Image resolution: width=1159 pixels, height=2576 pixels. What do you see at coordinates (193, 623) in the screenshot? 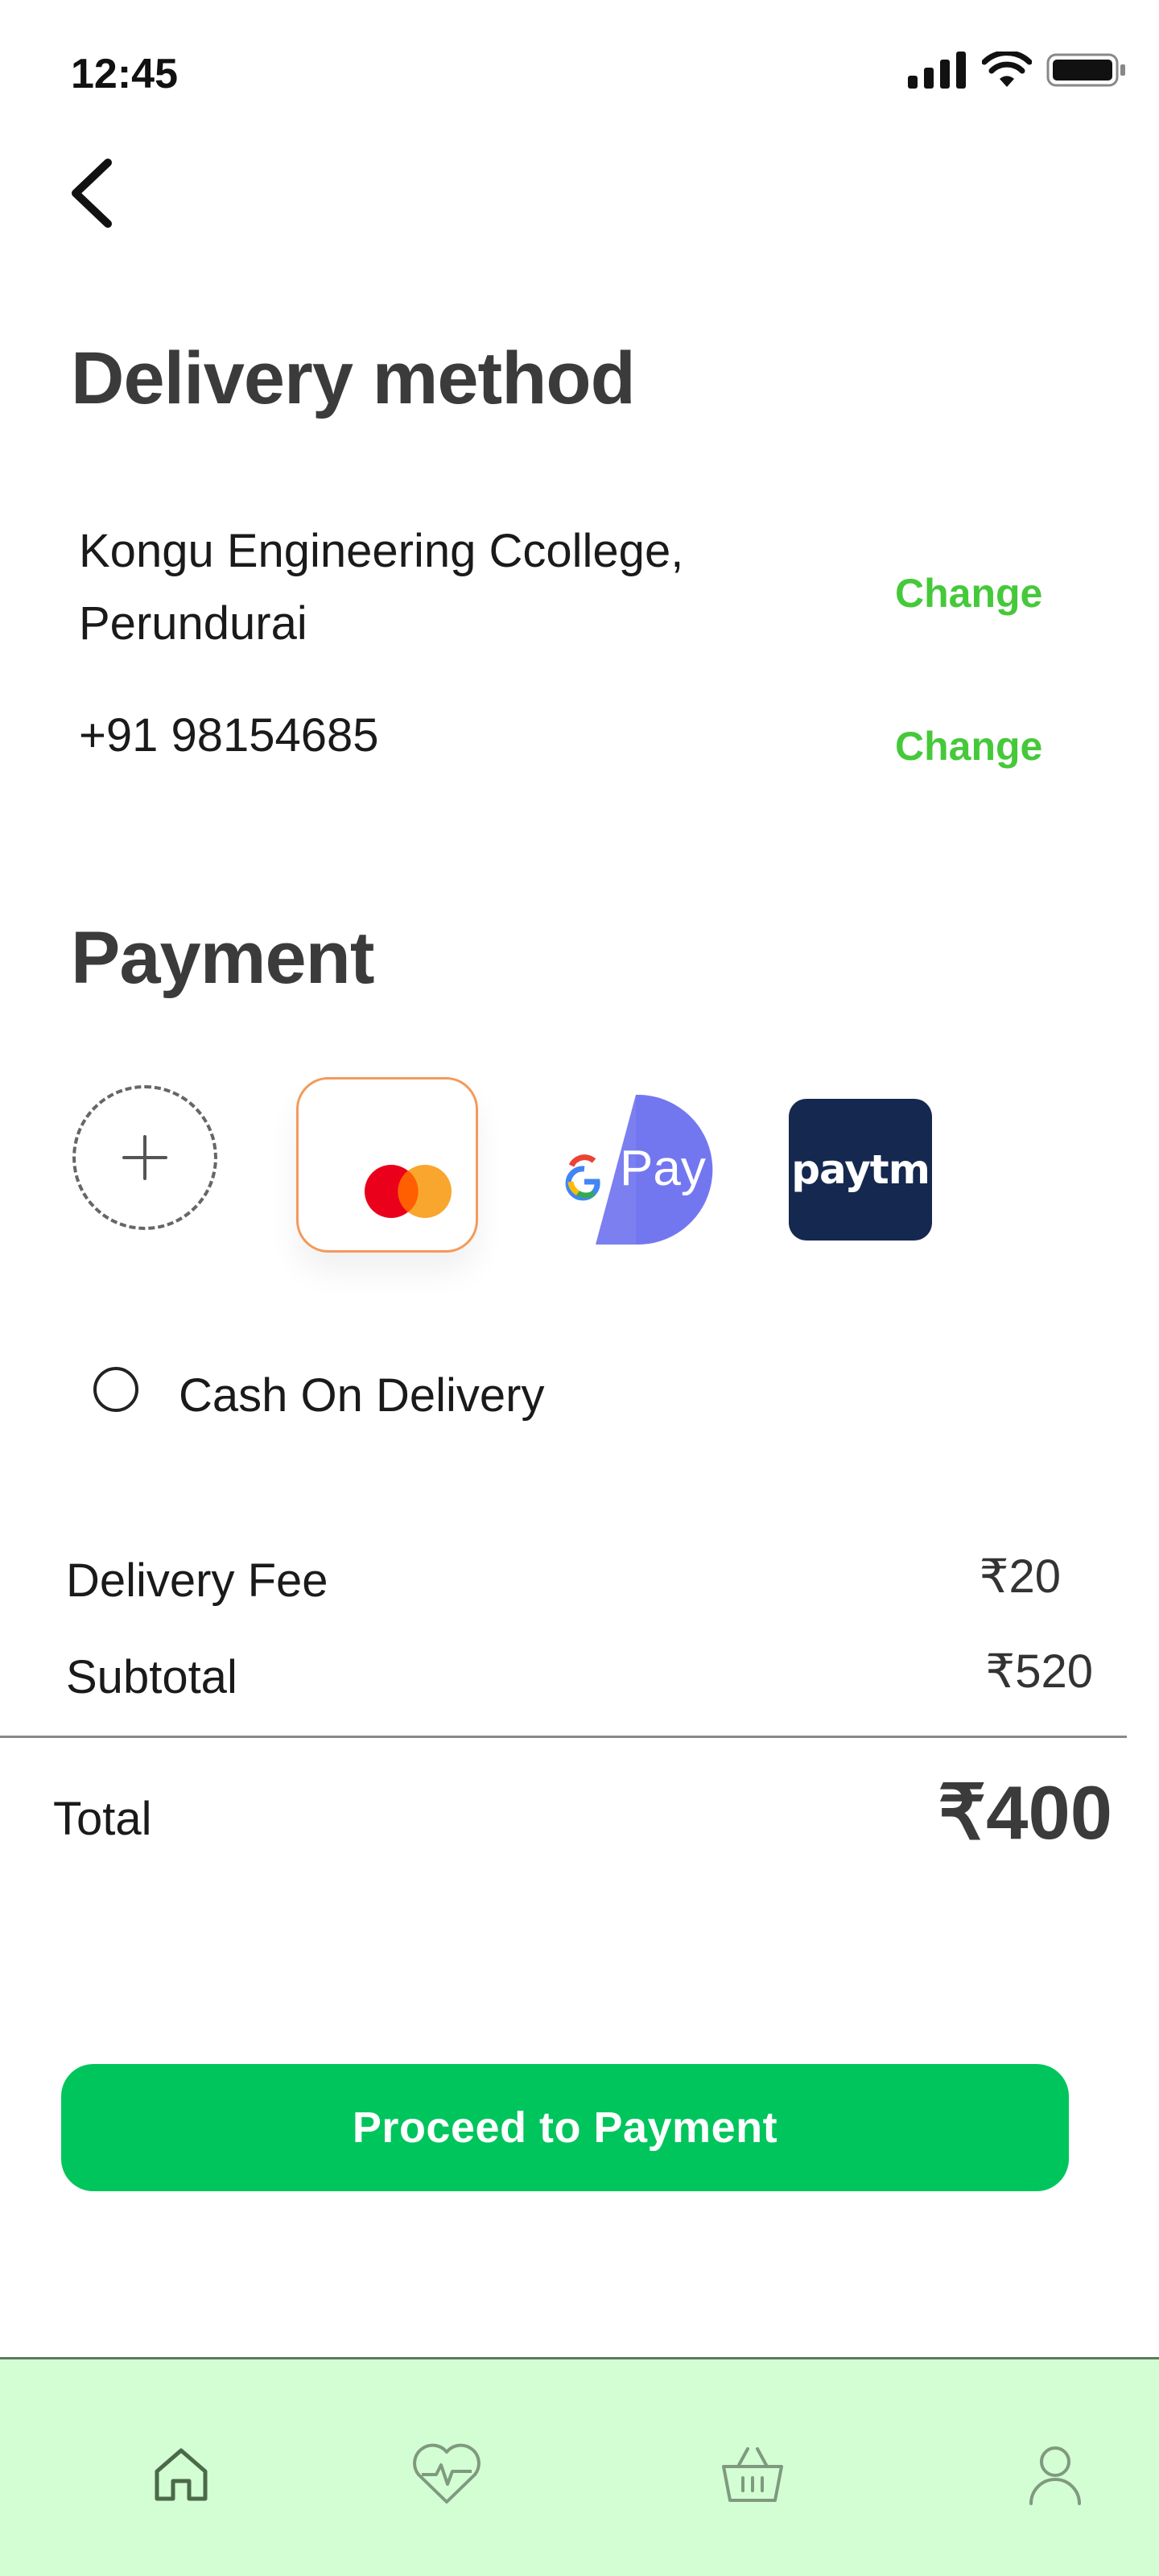
I see `address-line-2: Perundurai` at bounding box center [193, 623].